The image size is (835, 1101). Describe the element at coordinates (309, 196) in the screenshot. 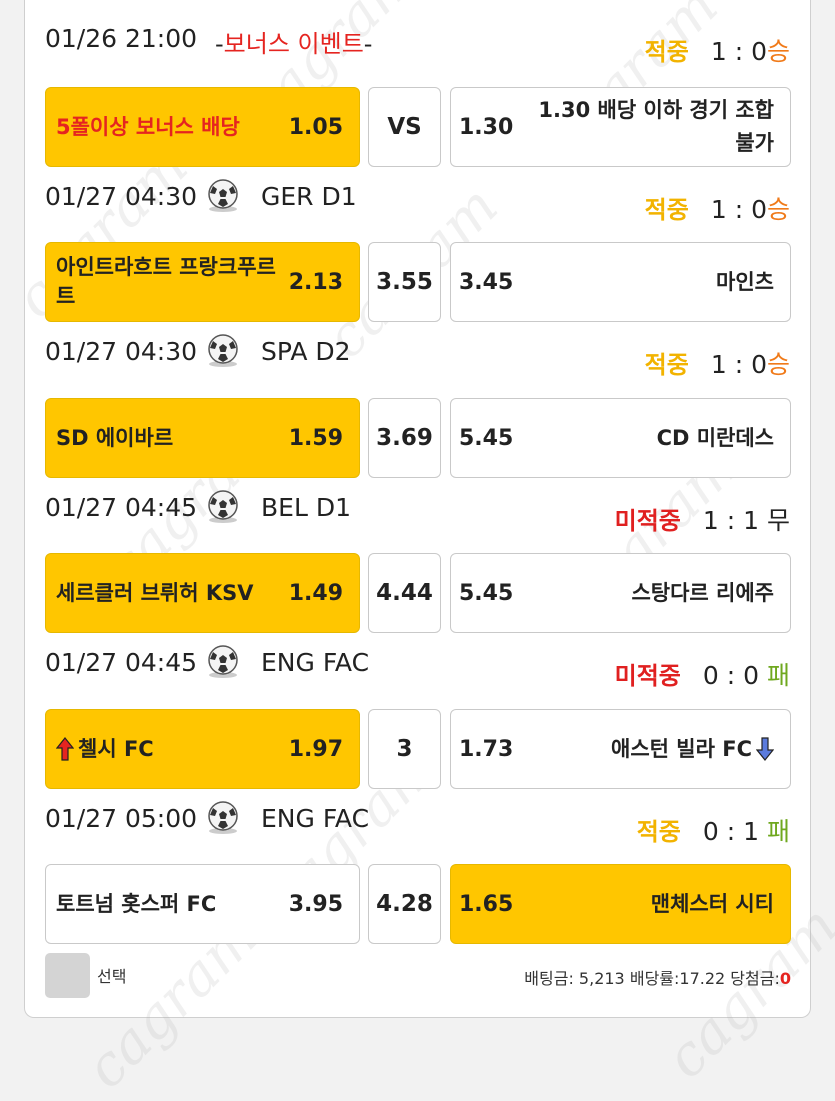

I see `league-name: GER D1` at that location.